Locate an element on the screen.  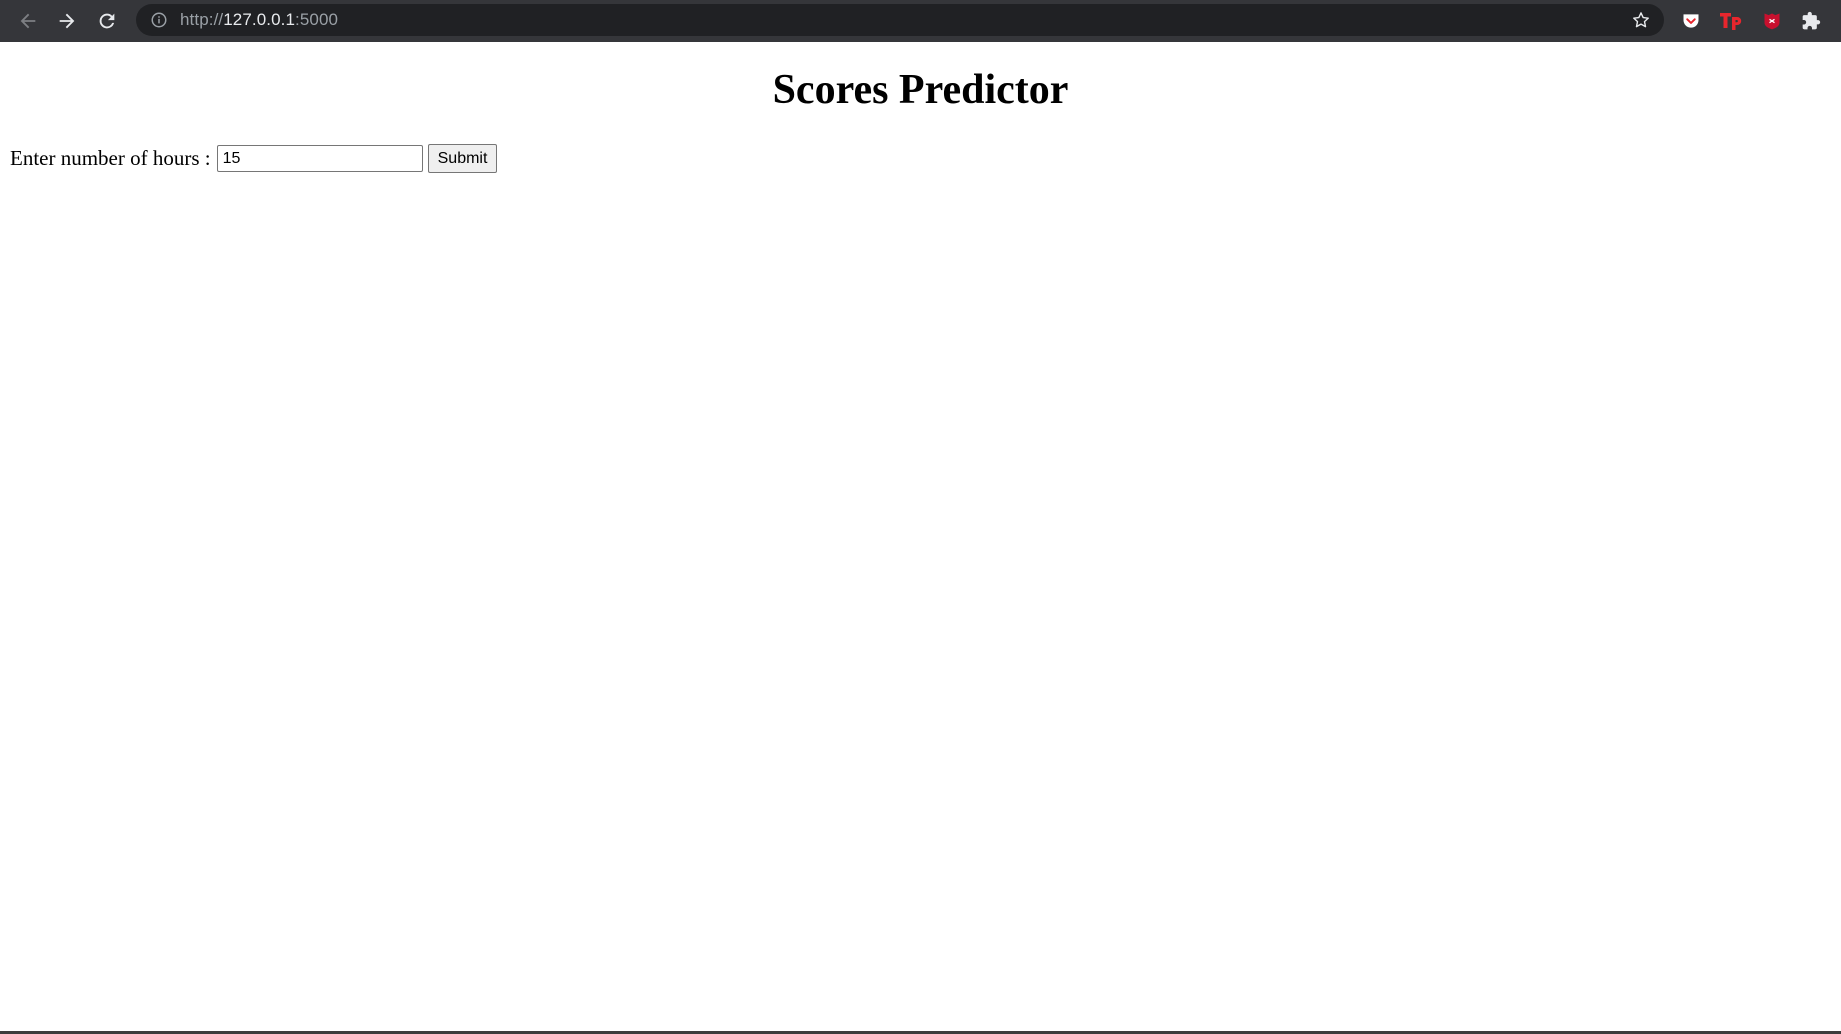
page-title: Scores Predictor is located at coordinates (920, 90).